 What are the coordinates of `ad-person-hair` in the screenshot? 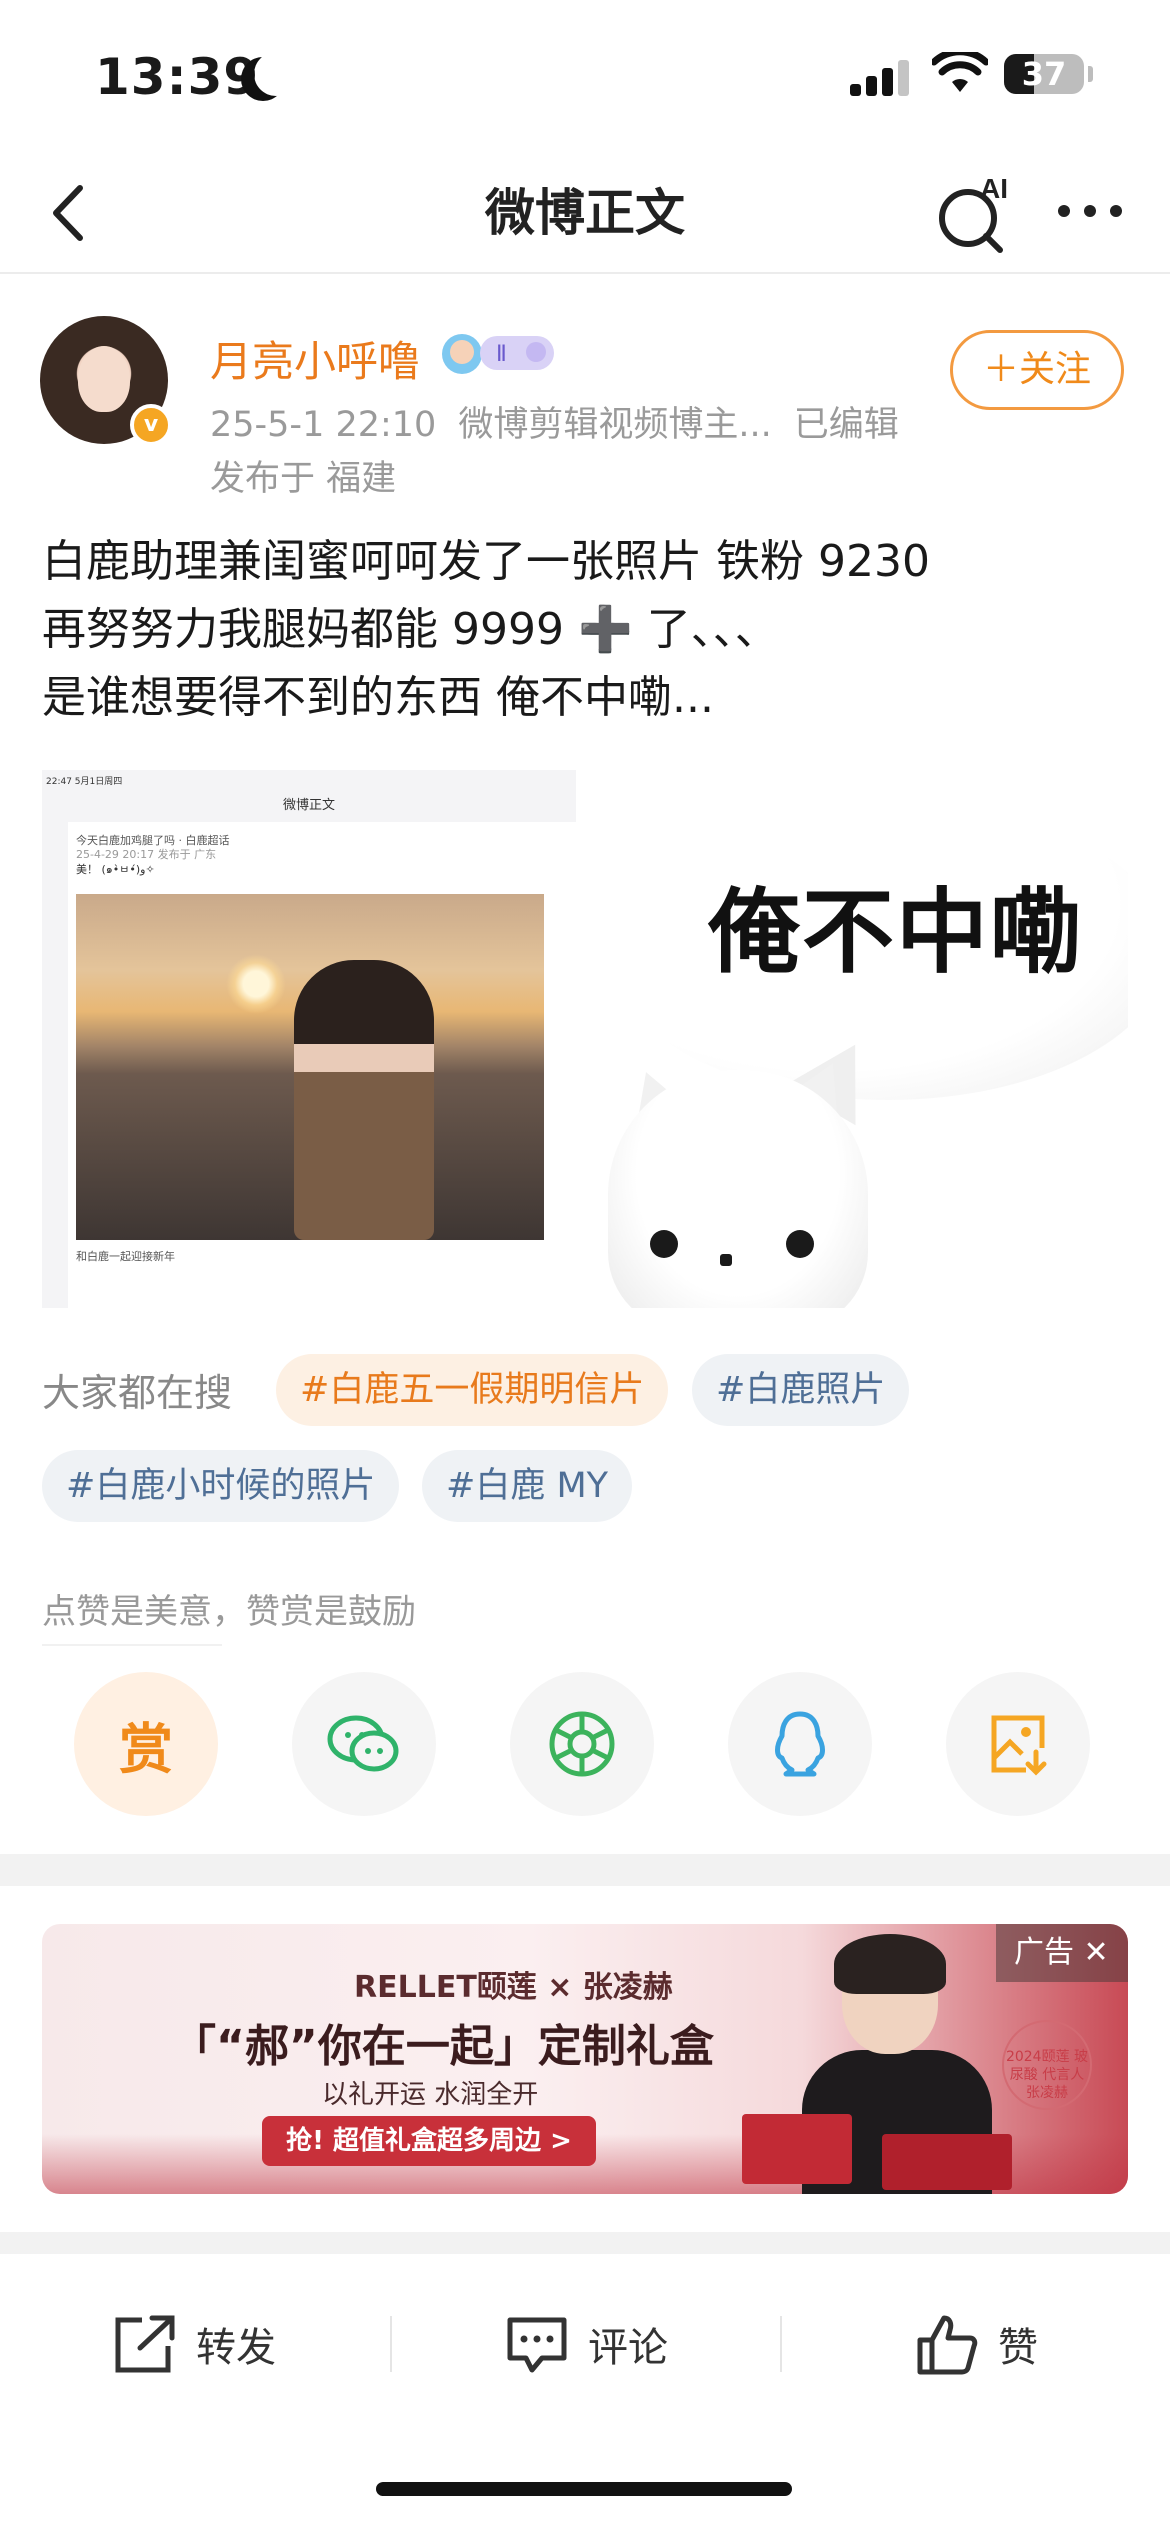 It's located at (890, 1964).